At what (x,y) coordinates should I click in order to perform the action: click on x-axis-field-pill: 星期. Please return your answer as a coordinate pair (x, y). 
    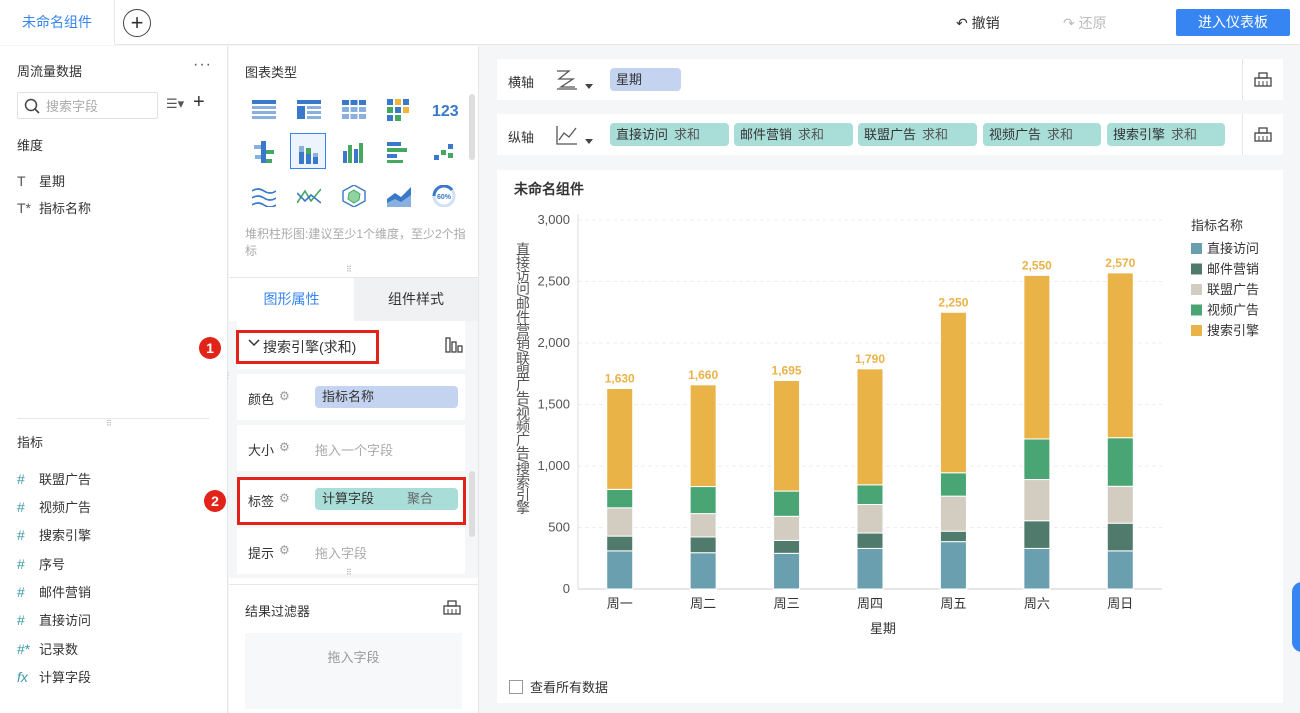
    Looking at the image, I should click on (645, 79).